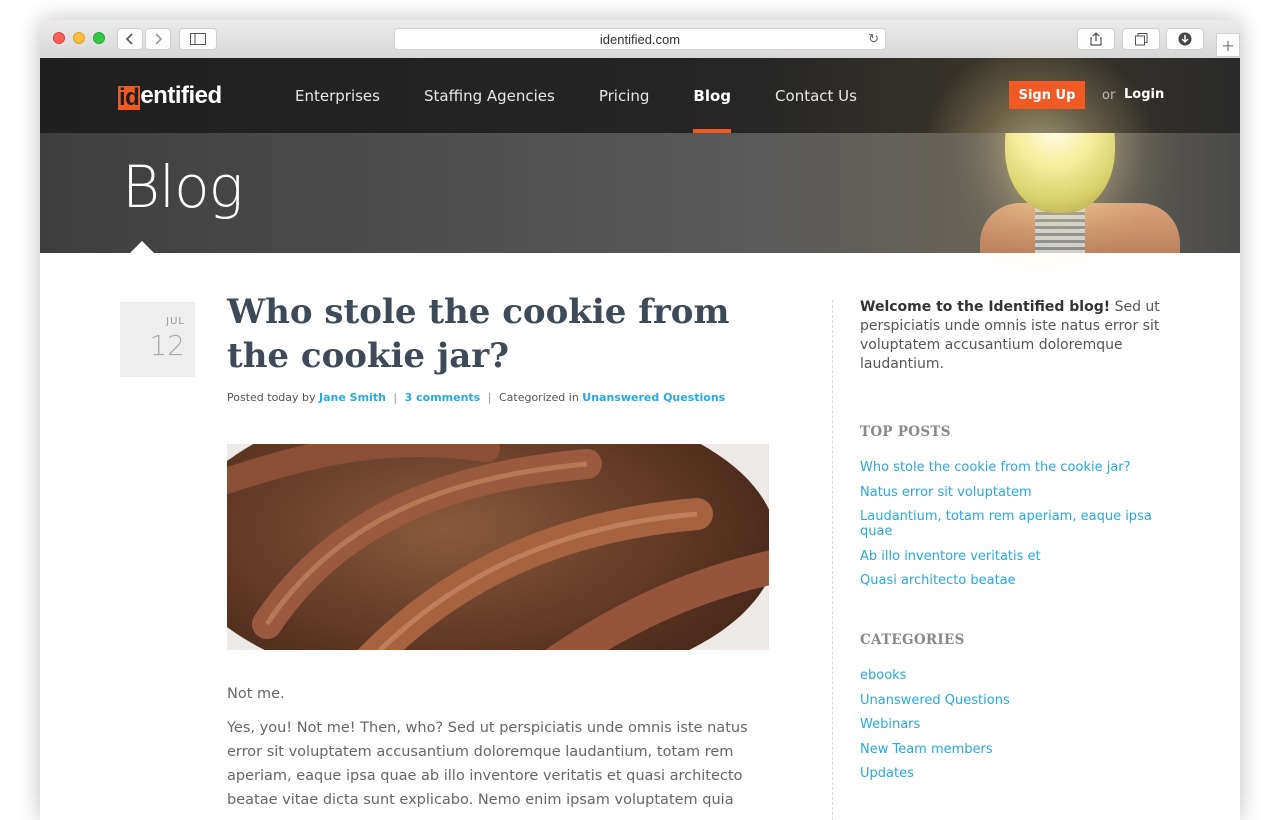 The image size is (1280, 820). What do you see at coordinates (489, 95) in the screenshot?
I see `nav-item-staffing-agencies: Staffing Agencies` at bounding box center [489, 95].